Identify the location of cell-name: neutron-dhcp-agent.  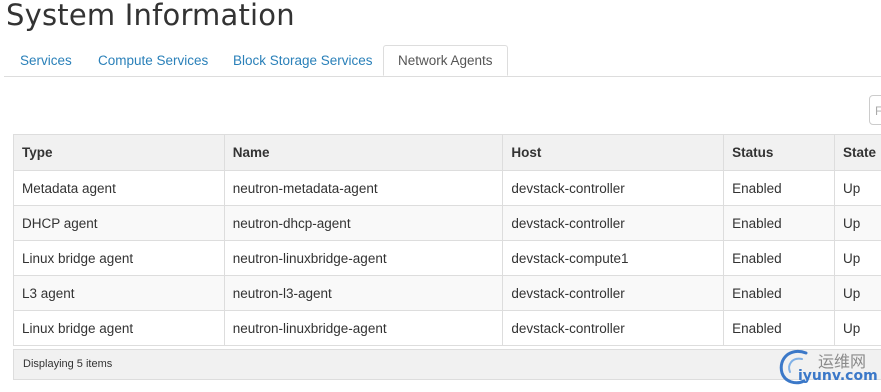
(363, 223).